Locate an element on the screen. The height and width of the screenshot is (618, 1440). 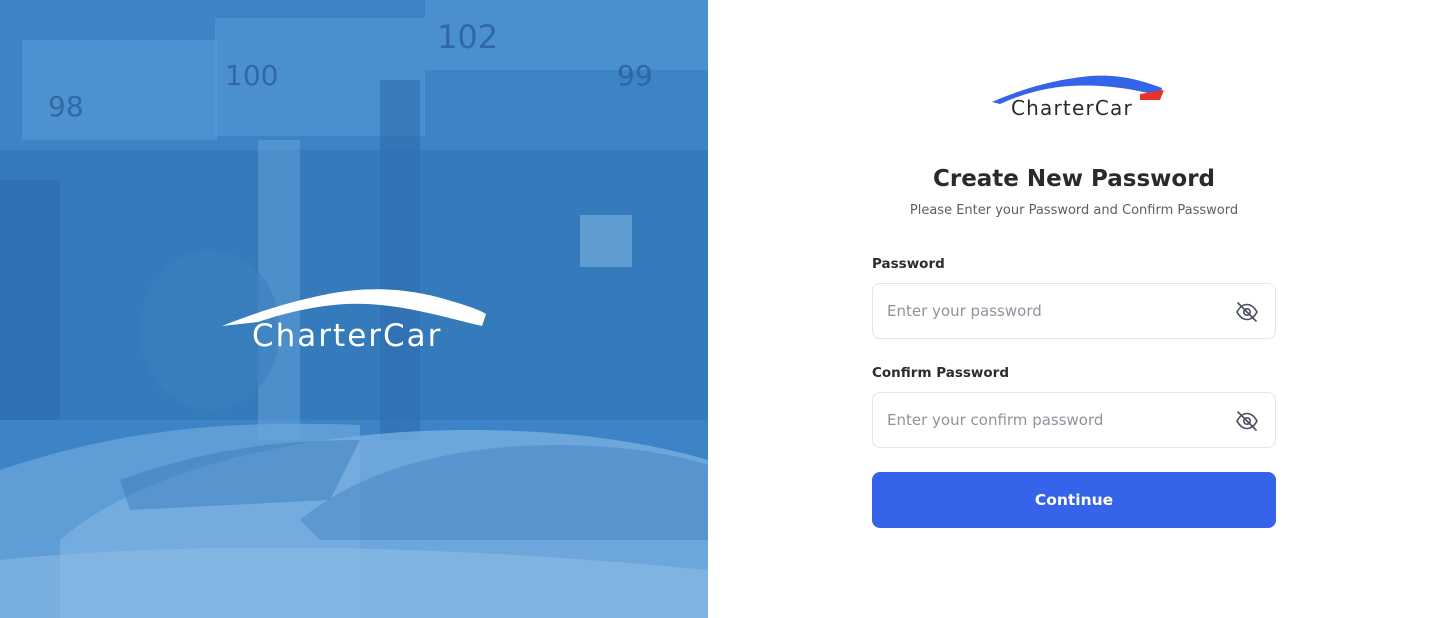
continue-button: Continue is located at coordinates (1074, 500).